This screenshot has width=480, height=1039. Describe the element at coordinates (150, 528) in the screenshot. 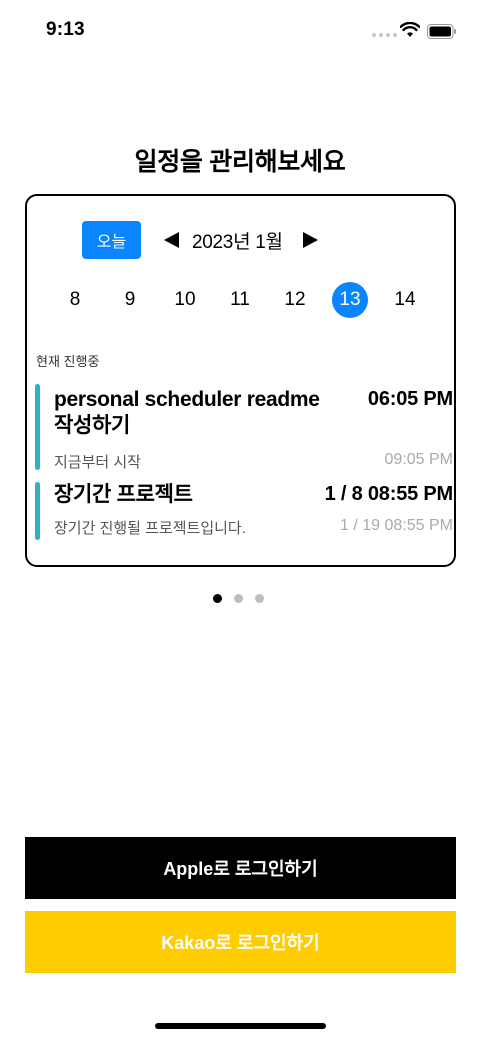

I see `event-subtitle: 장기간 진행될 프로젝트입니다.` at that location.